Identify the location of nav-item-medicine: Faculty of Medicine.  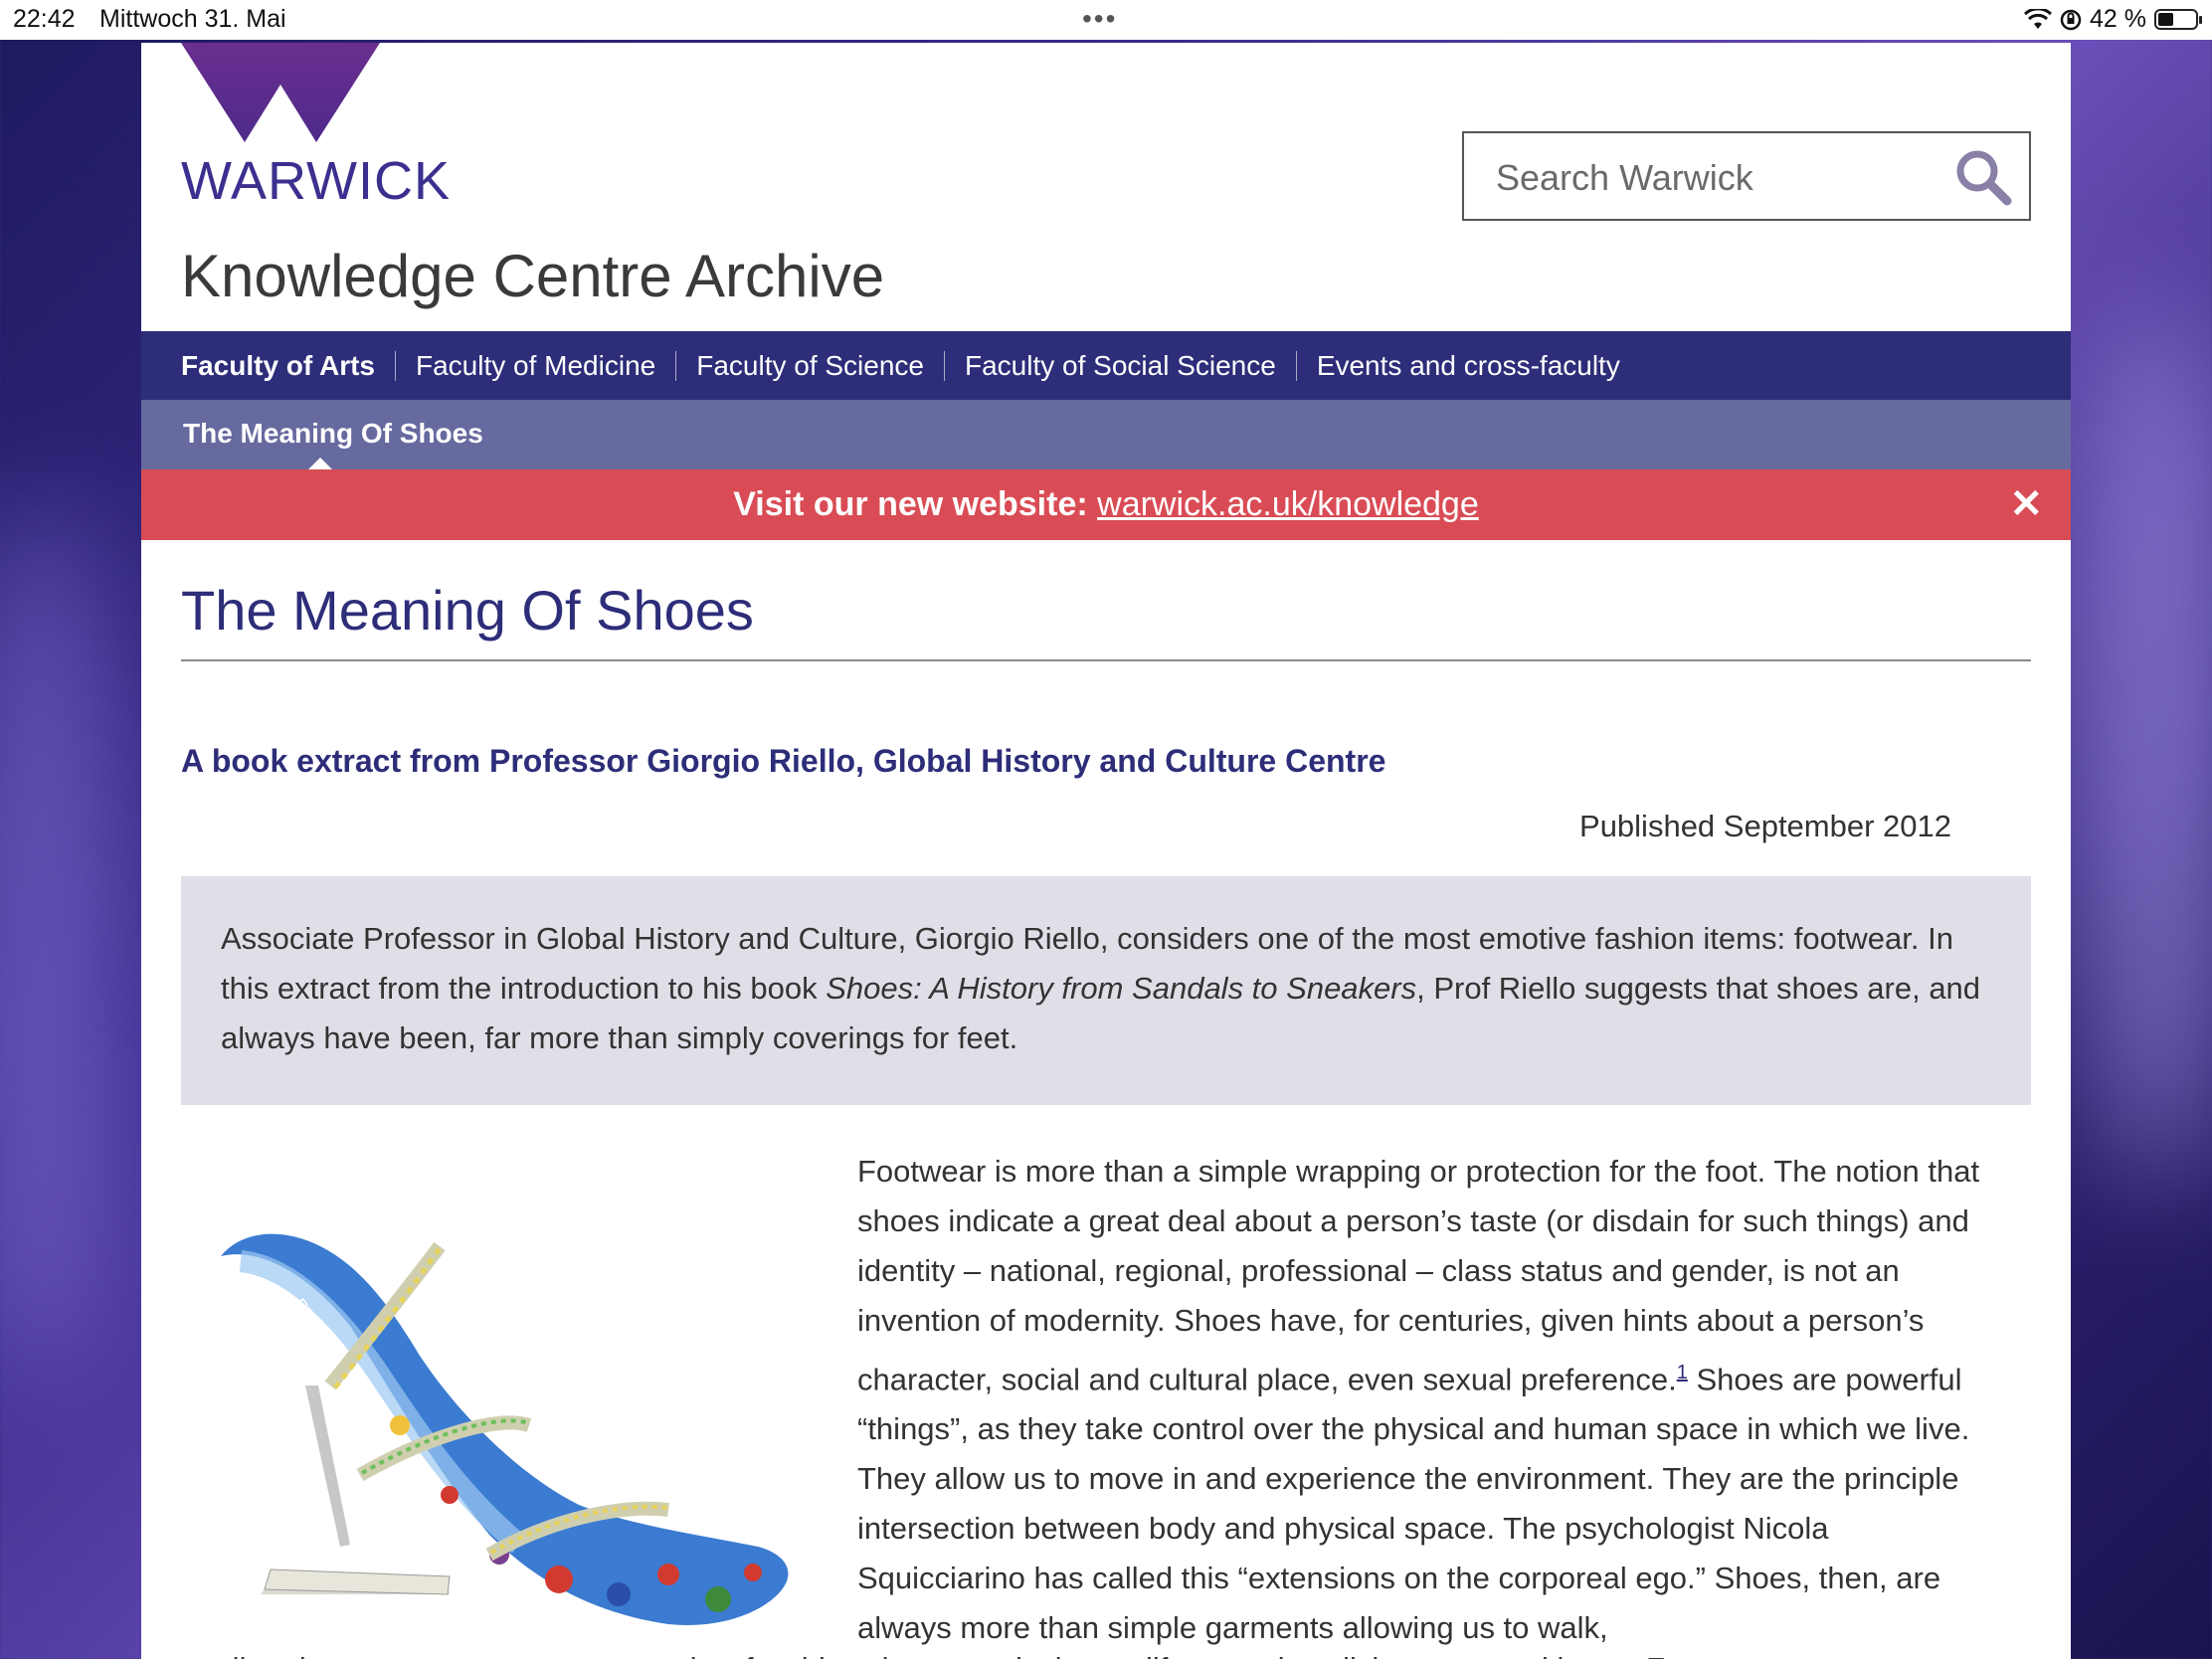
(535, 365).